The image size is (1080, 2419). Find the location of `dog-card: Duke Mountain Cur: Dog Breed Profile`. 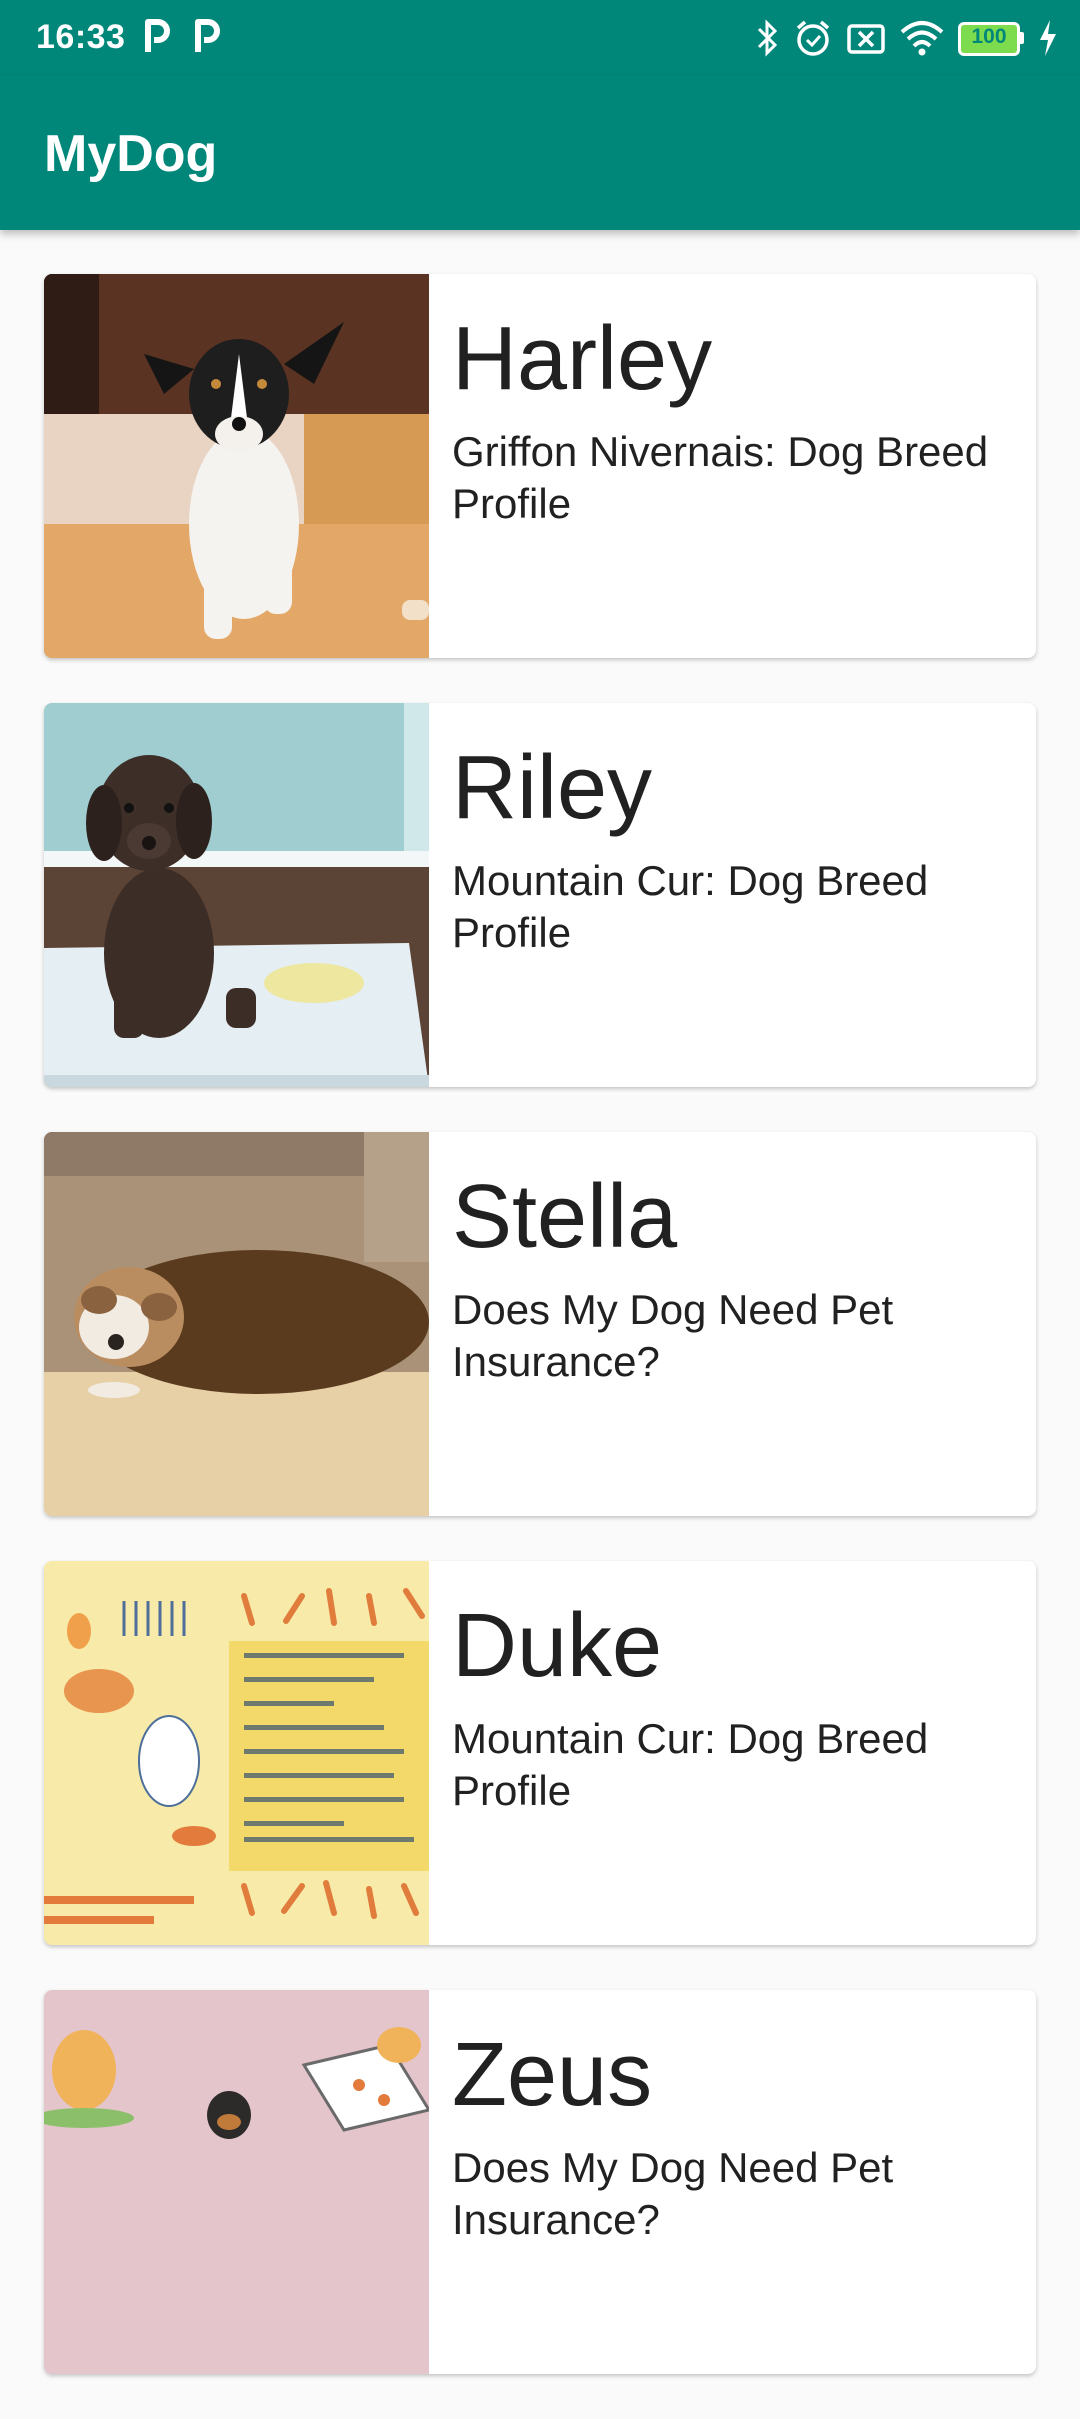

dog-card: Duke Mountain Cur: Dog Breed Profile is located at coordinates (540, 1753).